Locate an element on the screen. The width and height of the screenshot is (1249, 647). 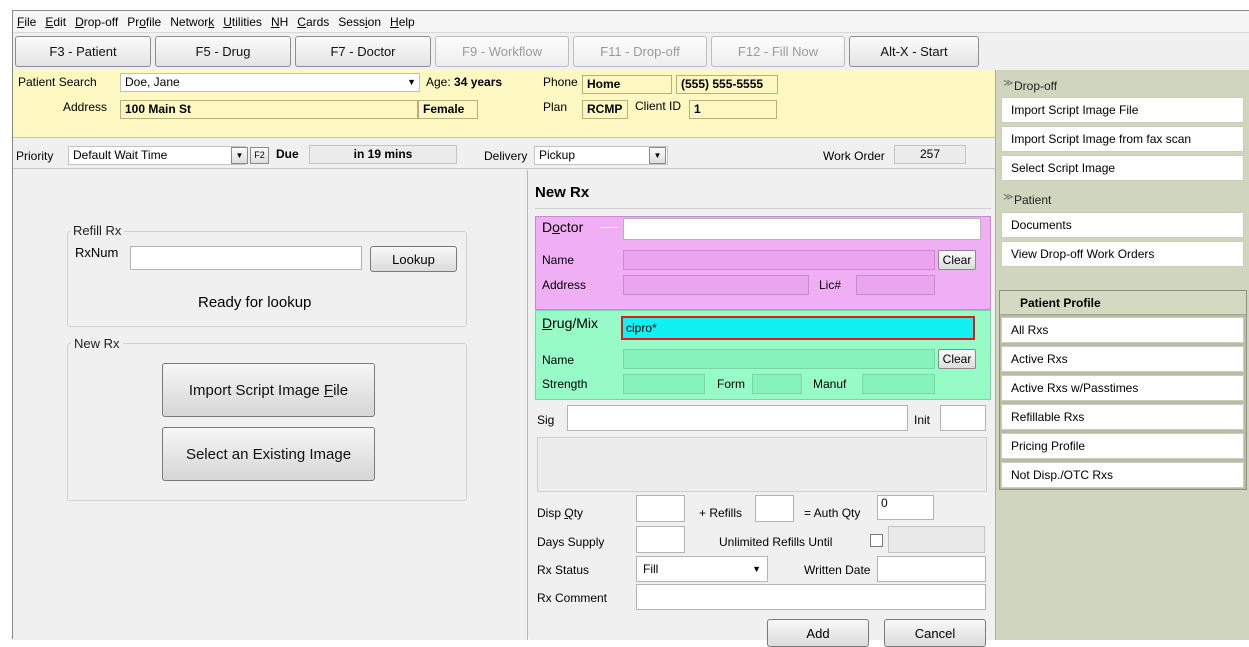
menu-file: File is located at coordinates (26, 22).